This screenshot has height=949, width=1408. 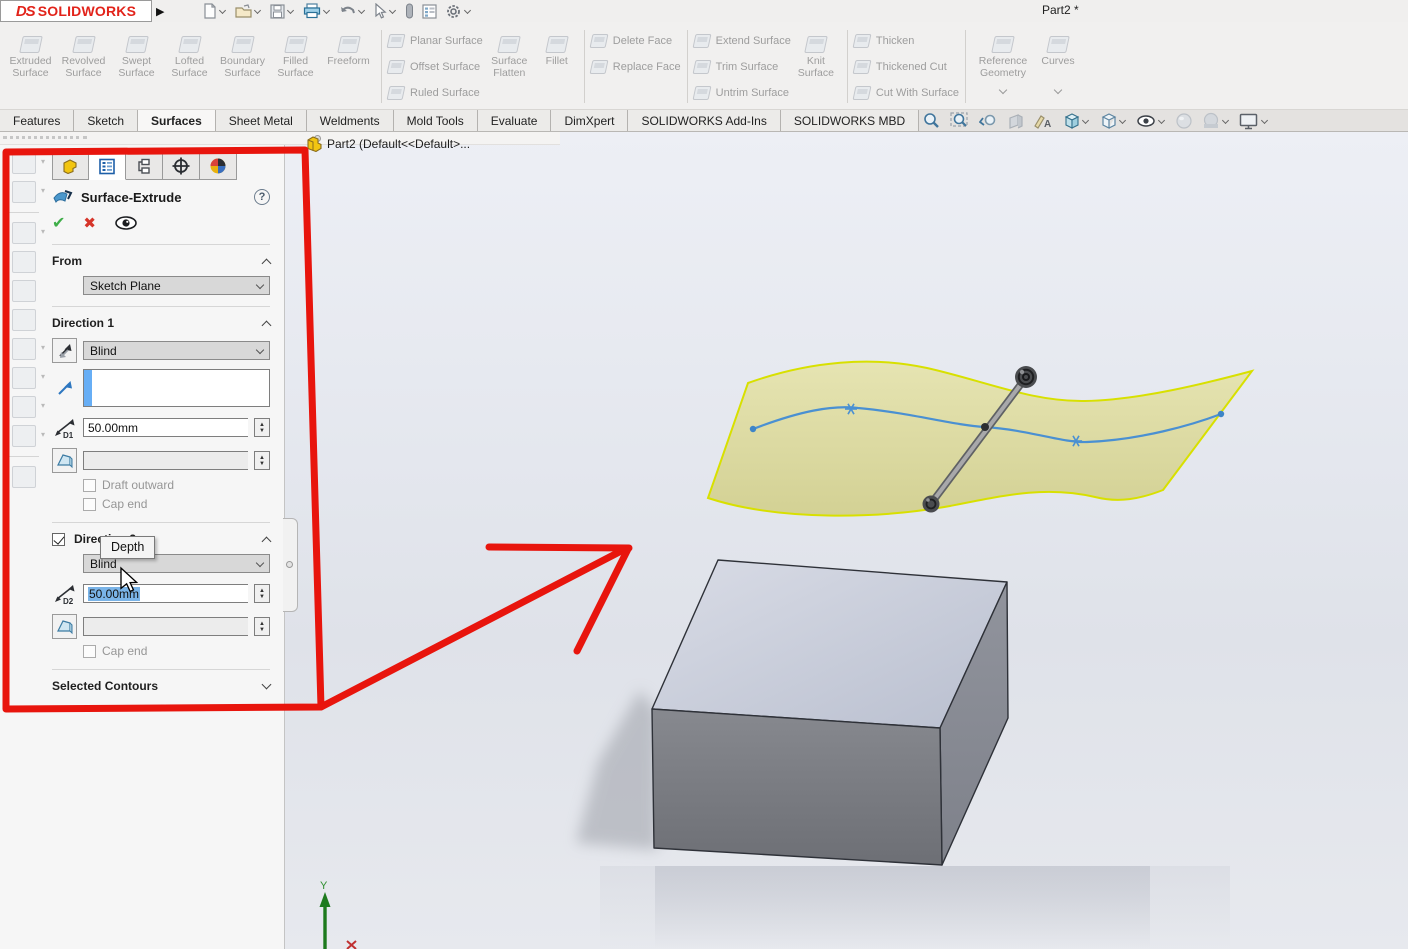 I want to click on knit-surface-button: Knit Surface, so click(x=816, y=55).